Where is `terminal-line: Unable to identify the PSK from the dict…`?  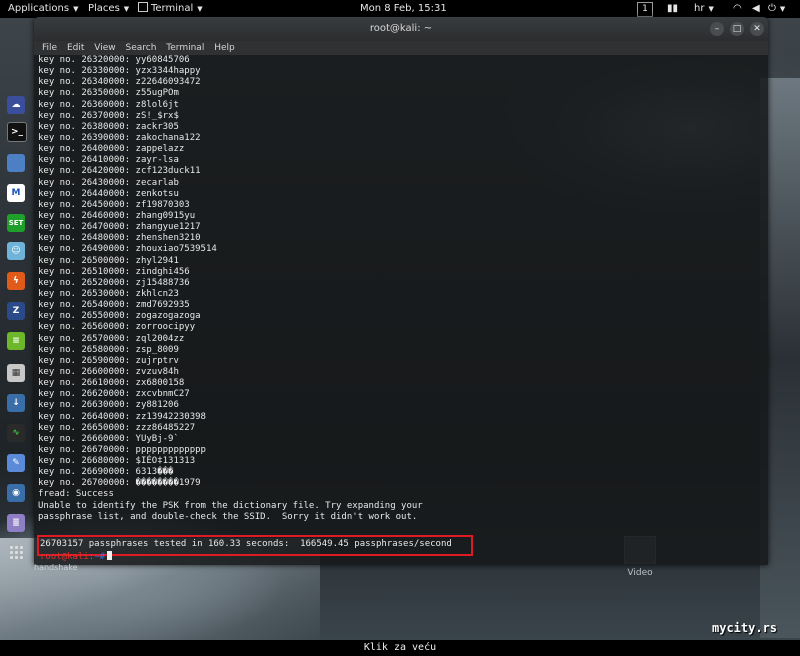
terminal-line: Unable to identify the PSK from the dict… is located at coordinates (230, 505).